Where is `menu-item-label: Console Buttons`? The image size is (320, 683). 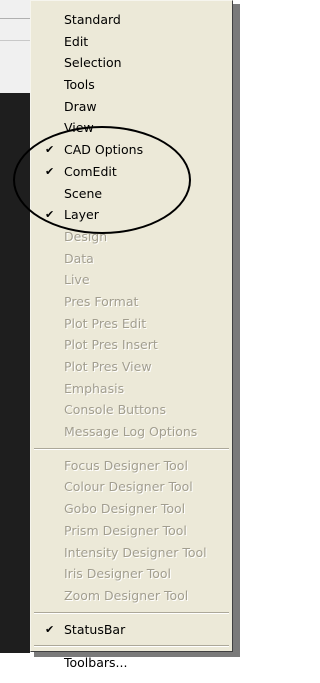
menu-item-label: Console Buttons is located at coordinates (115, 410).